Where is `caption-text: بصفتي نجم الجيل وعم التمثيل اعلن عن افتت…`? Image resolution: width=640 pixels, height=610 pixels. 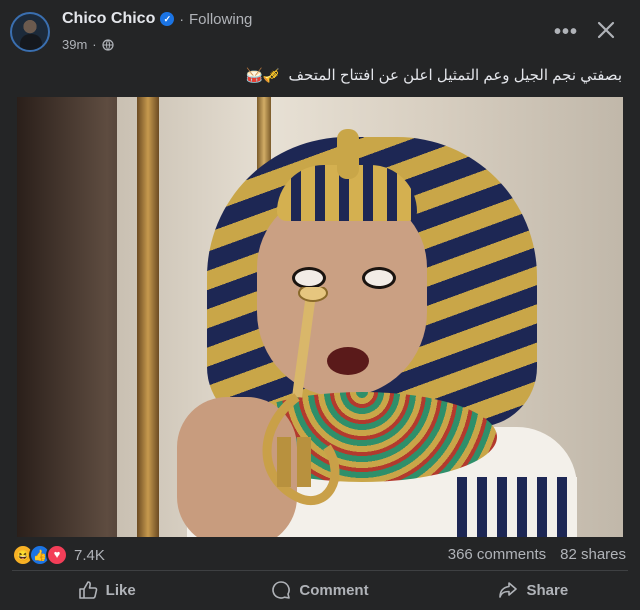
caption-text: بصفتي نجم الجيل وعم التمثيل اعلن عن افتت… is located at coordinates (455, 75).